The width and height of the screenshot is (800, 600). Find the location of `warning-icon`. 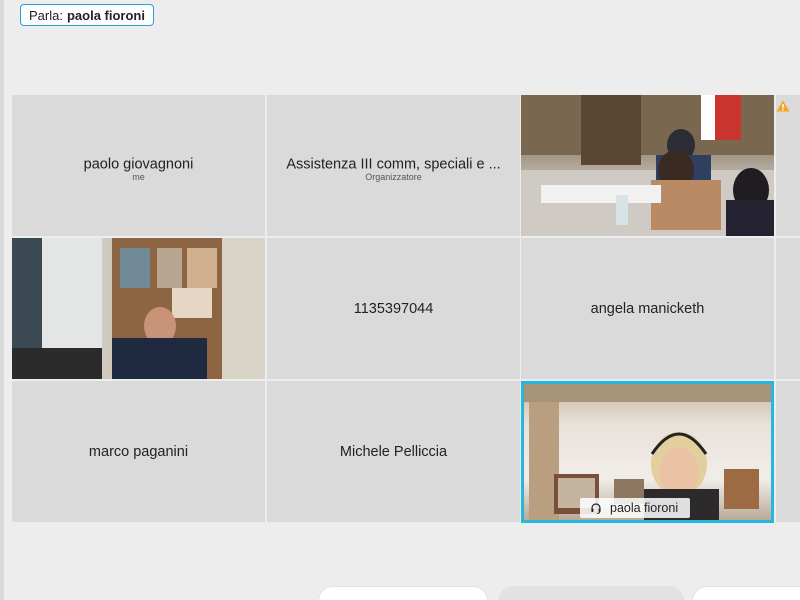

warning-icon is located at coordinates (783, 106).